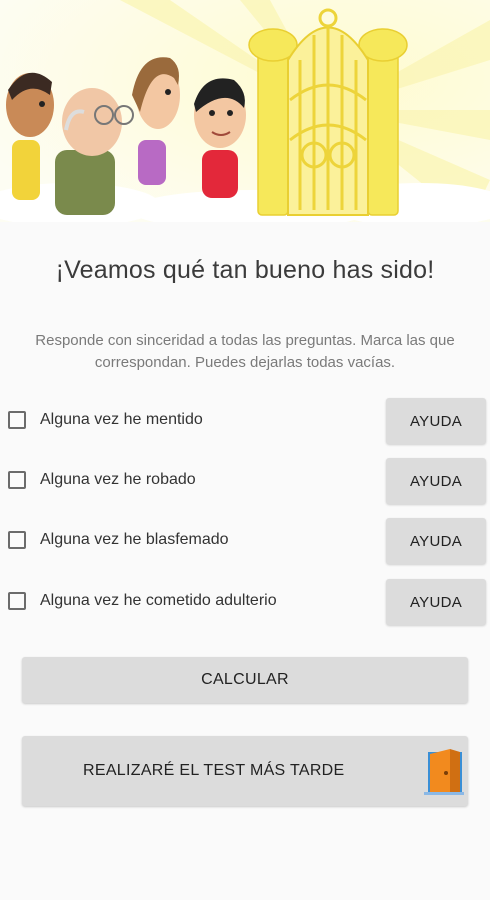 The width and height of the screenshot is (490, 900). I want to click on question-row: Alguna vez he mentido AYUDA, so click(245, 422).